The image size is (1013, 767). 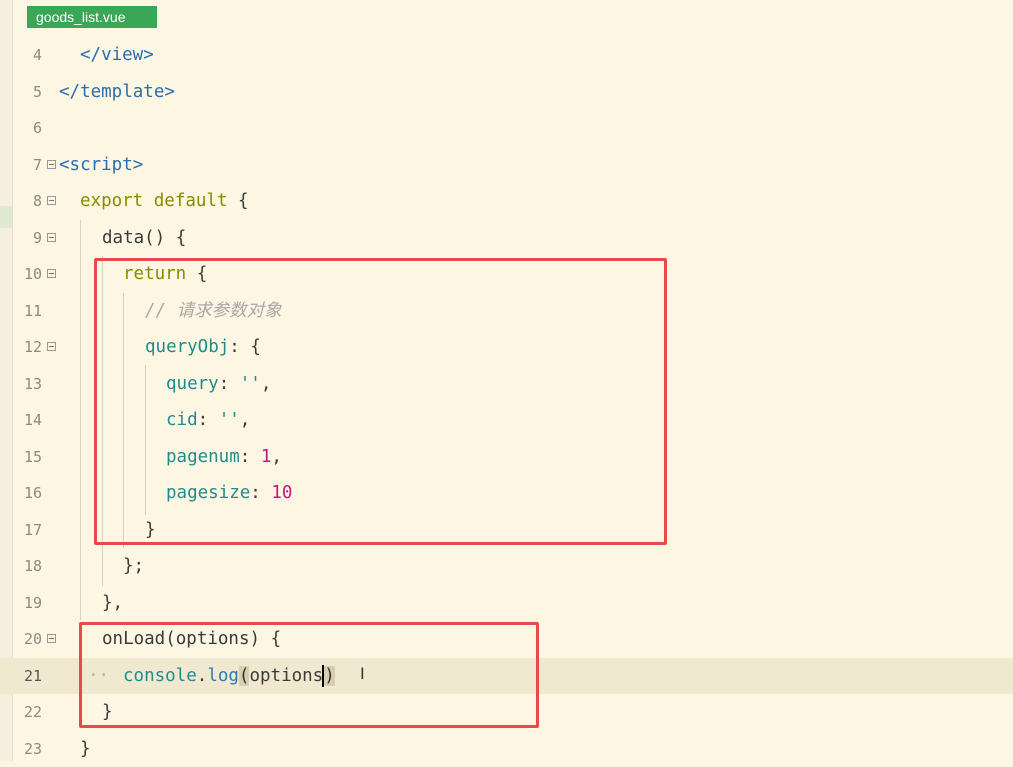 What do you see at coordinates (28, 420) in the screenshot?
I see `line-number: 14` at bounding box center [28, 420].